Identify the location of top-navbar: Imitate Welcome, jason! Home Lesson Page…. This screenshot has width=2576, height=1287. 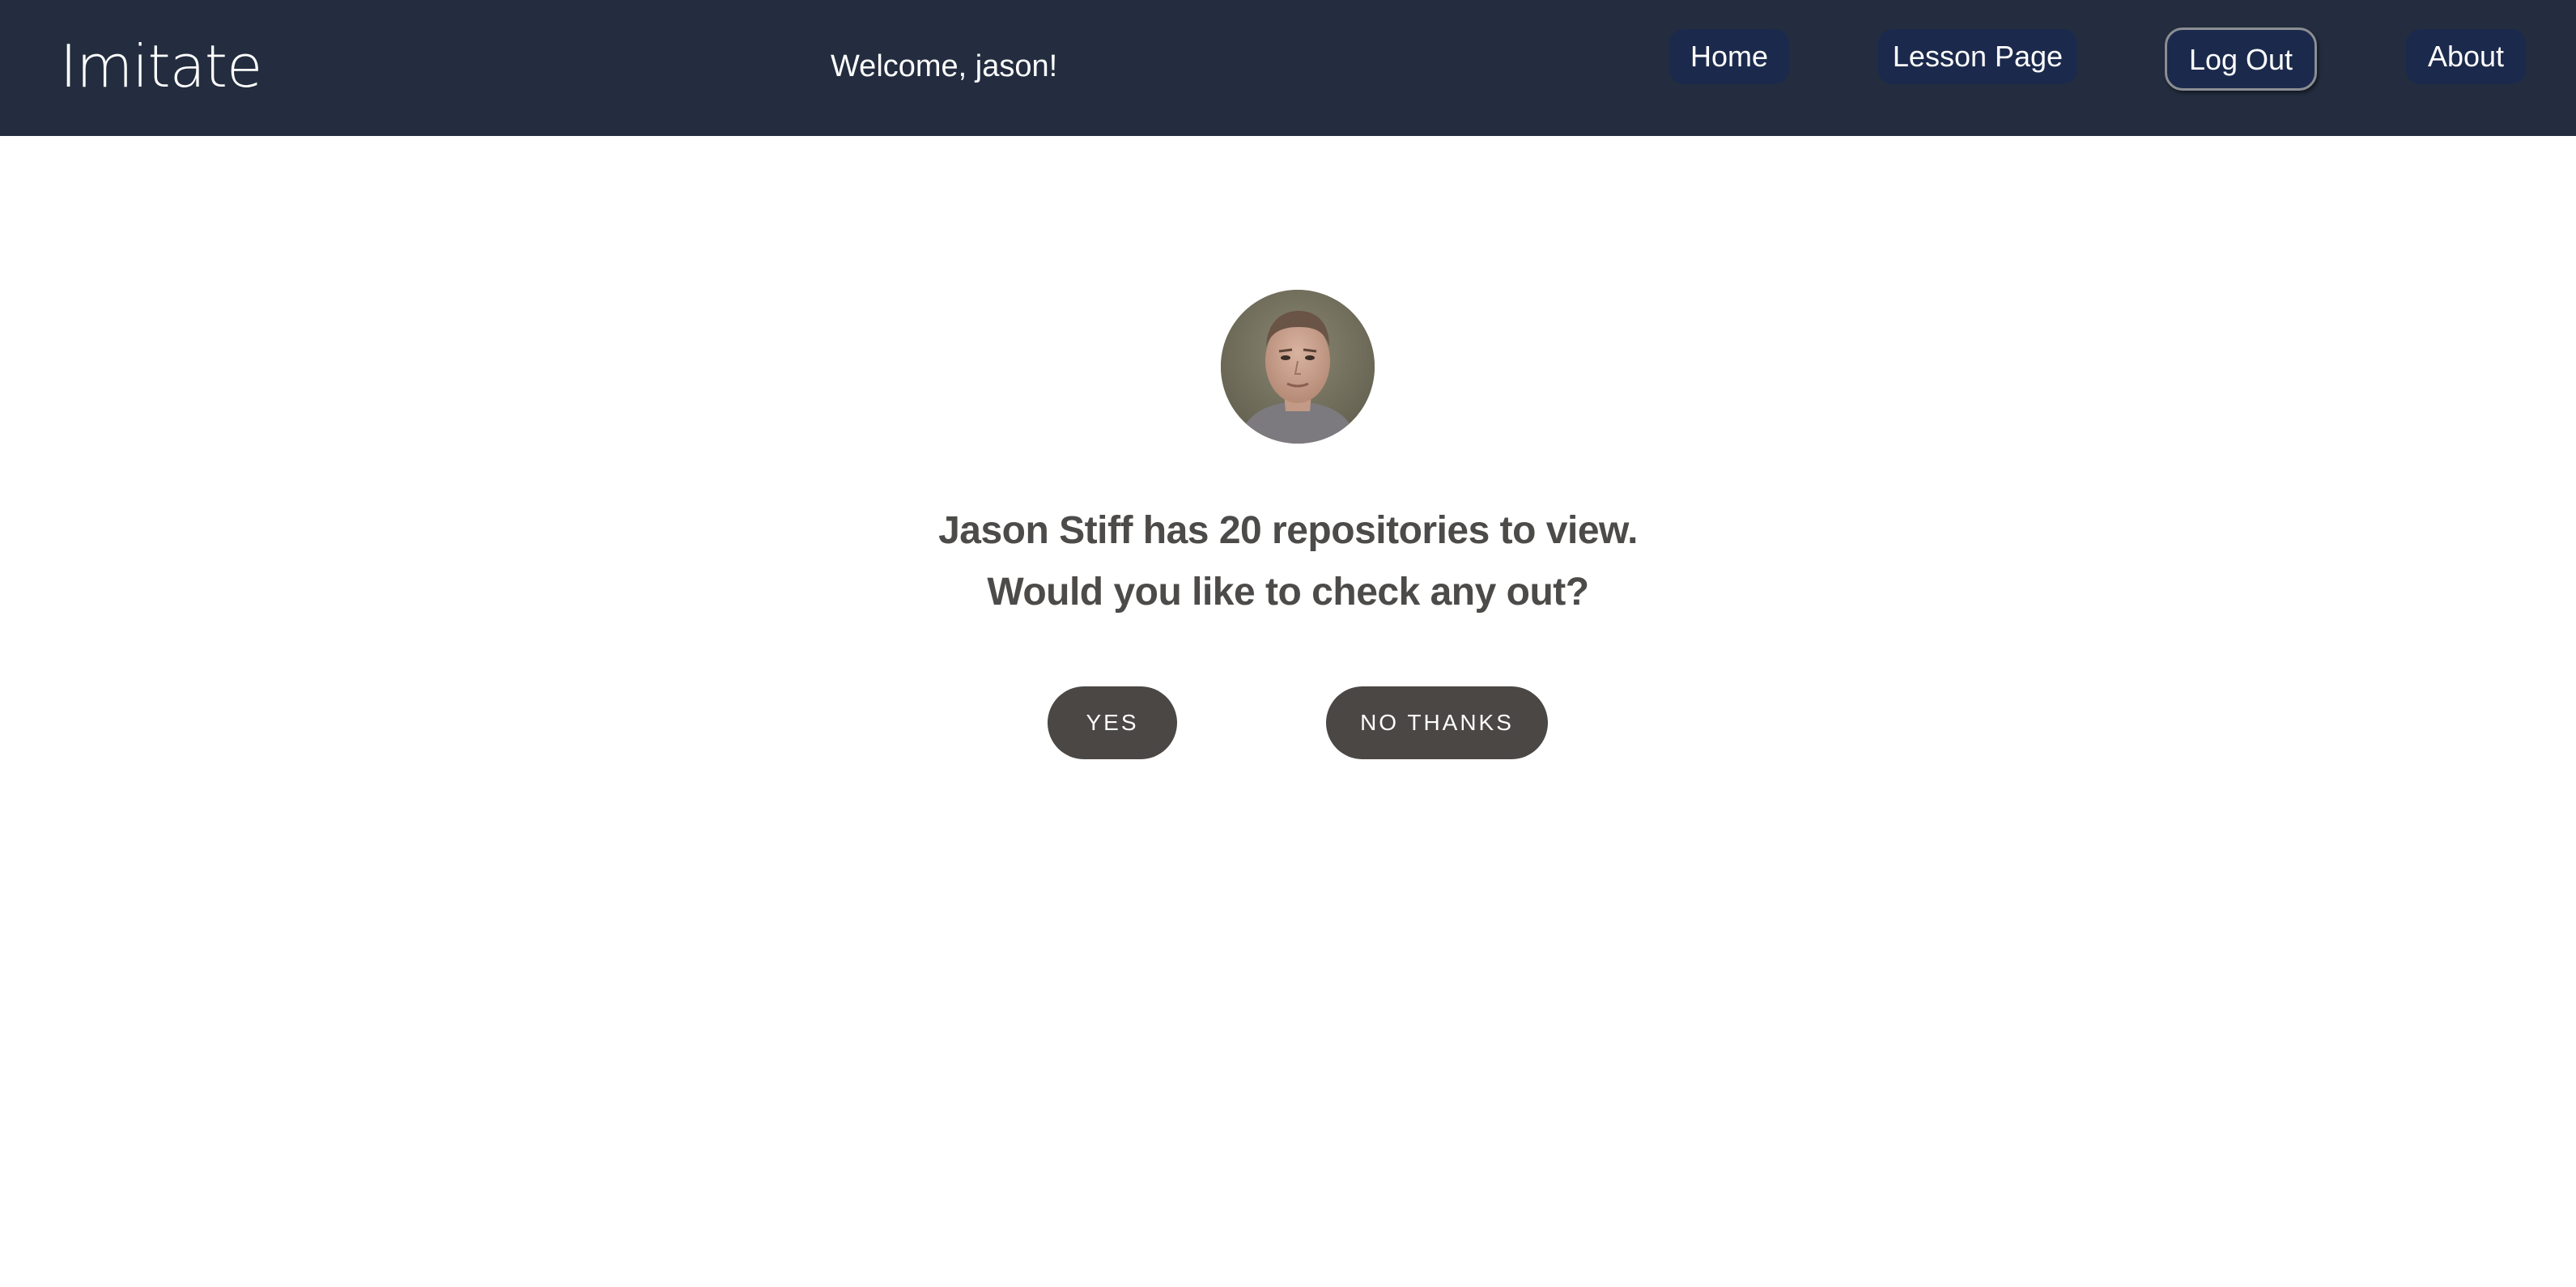
(1288, 68).